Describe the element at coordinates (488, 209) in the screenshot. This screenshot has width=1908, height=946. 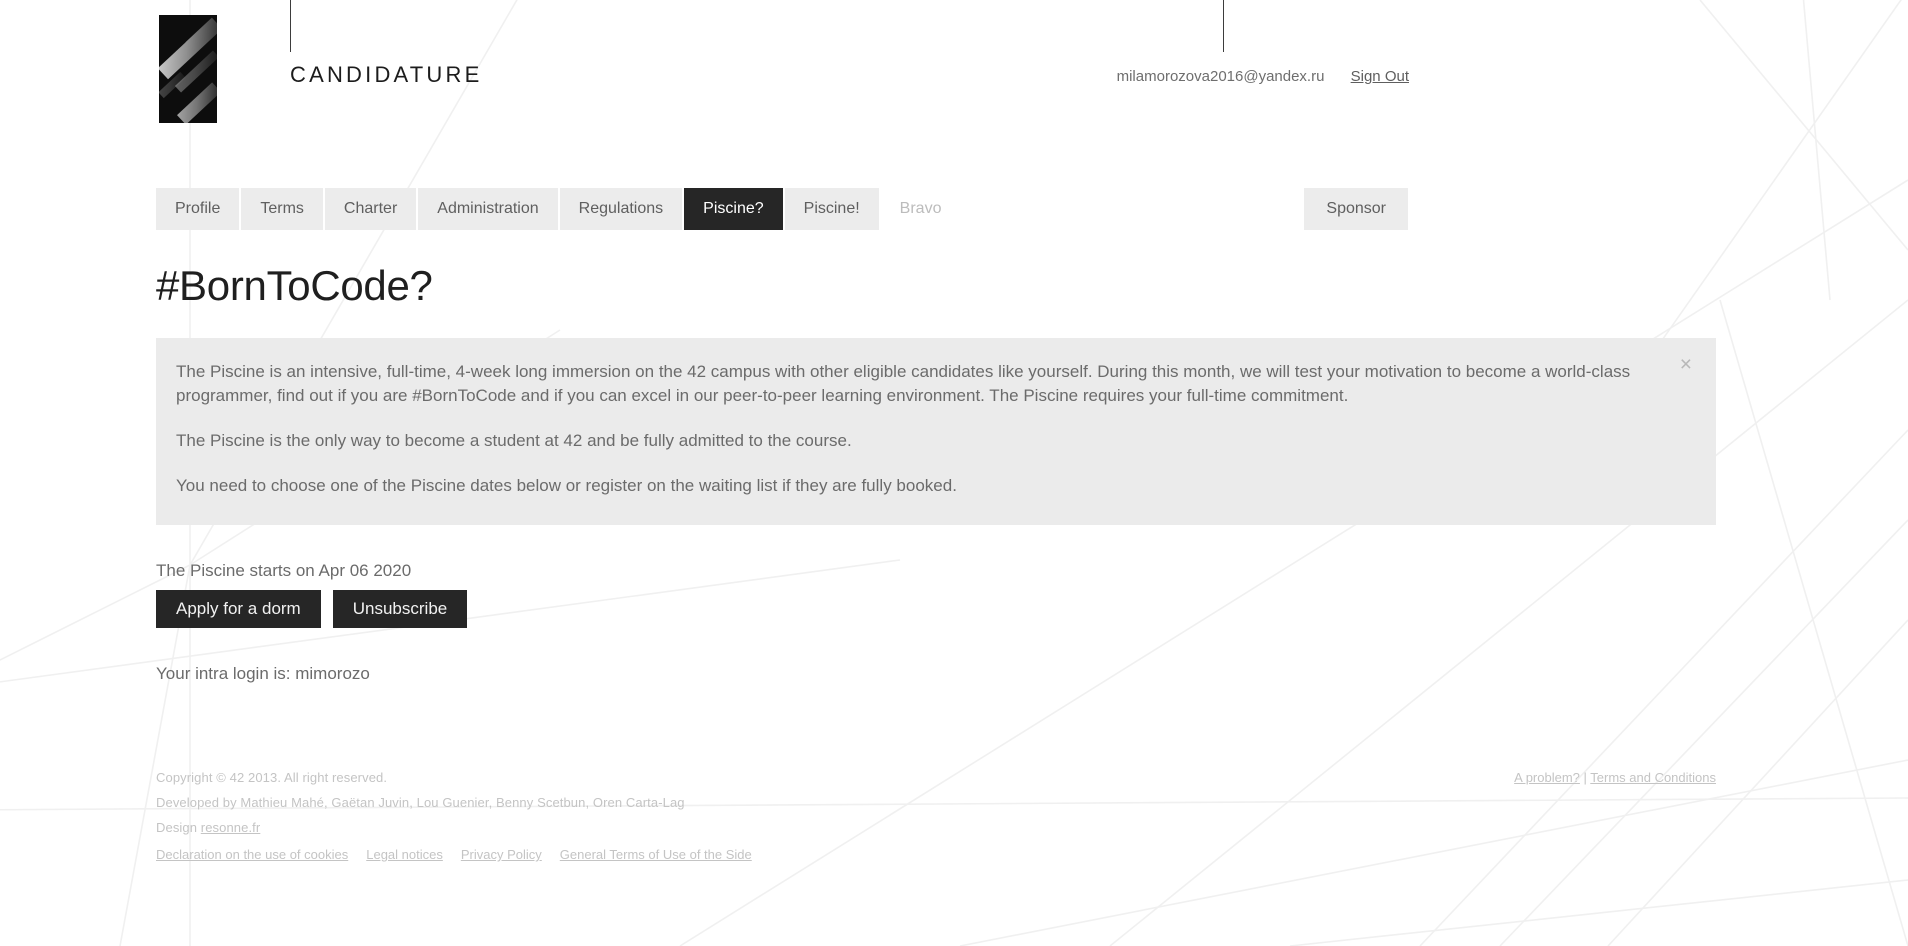
I see `nav-item-administration: Administration` at that location.